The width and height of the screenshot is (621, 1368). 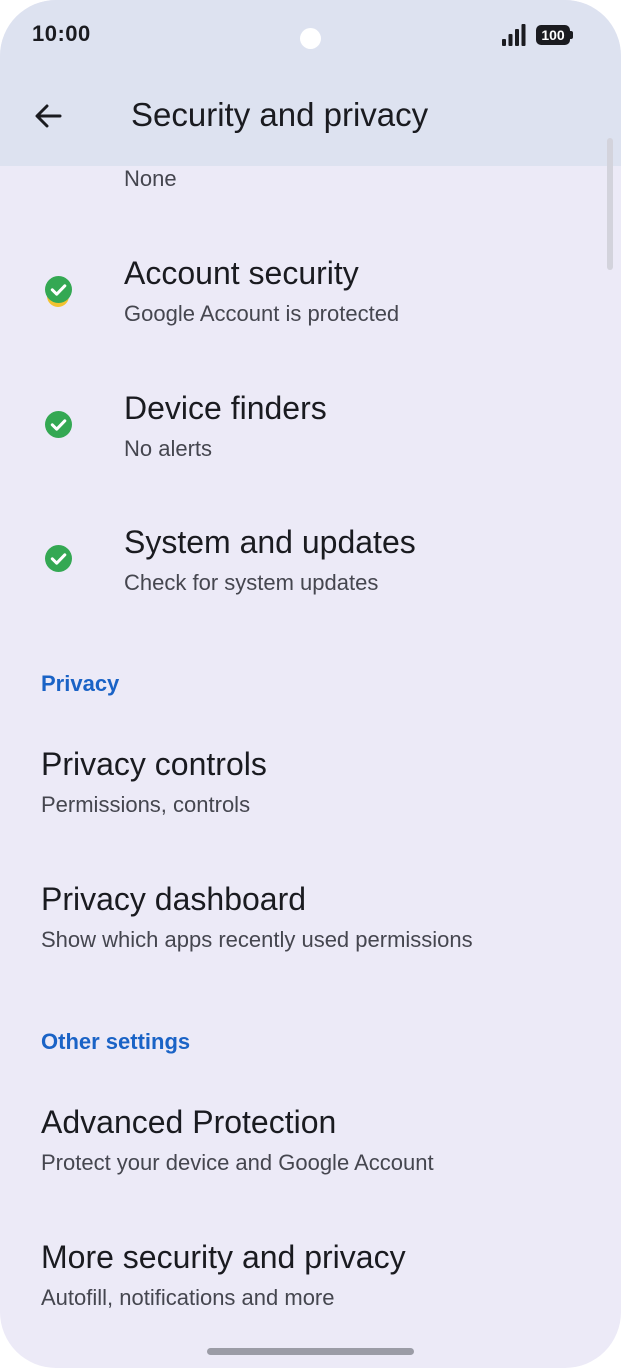 I want to click on battery-level: 100, so click(x=553, y=35).